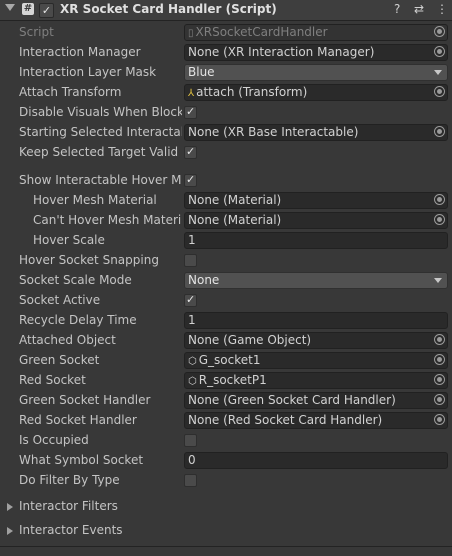 The image size is (452, 556). Describe the element at coordinates (252, 92) in the screenshot. I see `attach-transform-value: attach (Transform)` at that location.